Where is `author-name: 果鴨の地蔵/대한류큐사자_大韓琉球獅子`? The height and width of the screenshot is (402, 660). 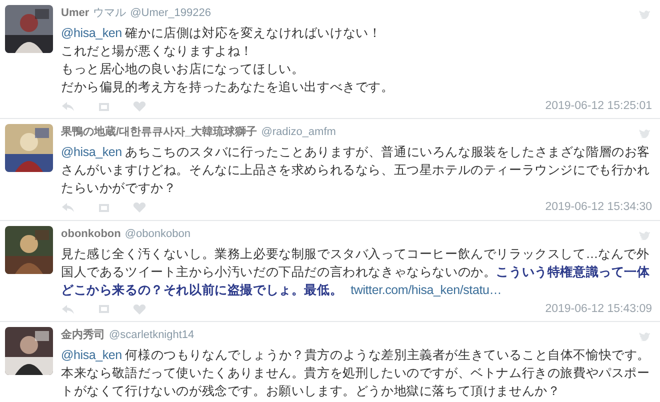 author-name: 果鴨の地蔵/대한류큐사자_大韓琉球獅子 is located at coordinates (159, 132).